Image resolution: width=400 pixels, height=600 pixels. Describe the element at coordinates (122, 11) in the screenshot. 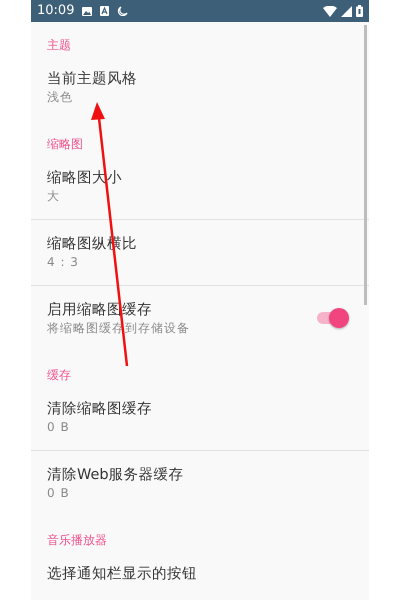

I see `moon-icon` at that location.